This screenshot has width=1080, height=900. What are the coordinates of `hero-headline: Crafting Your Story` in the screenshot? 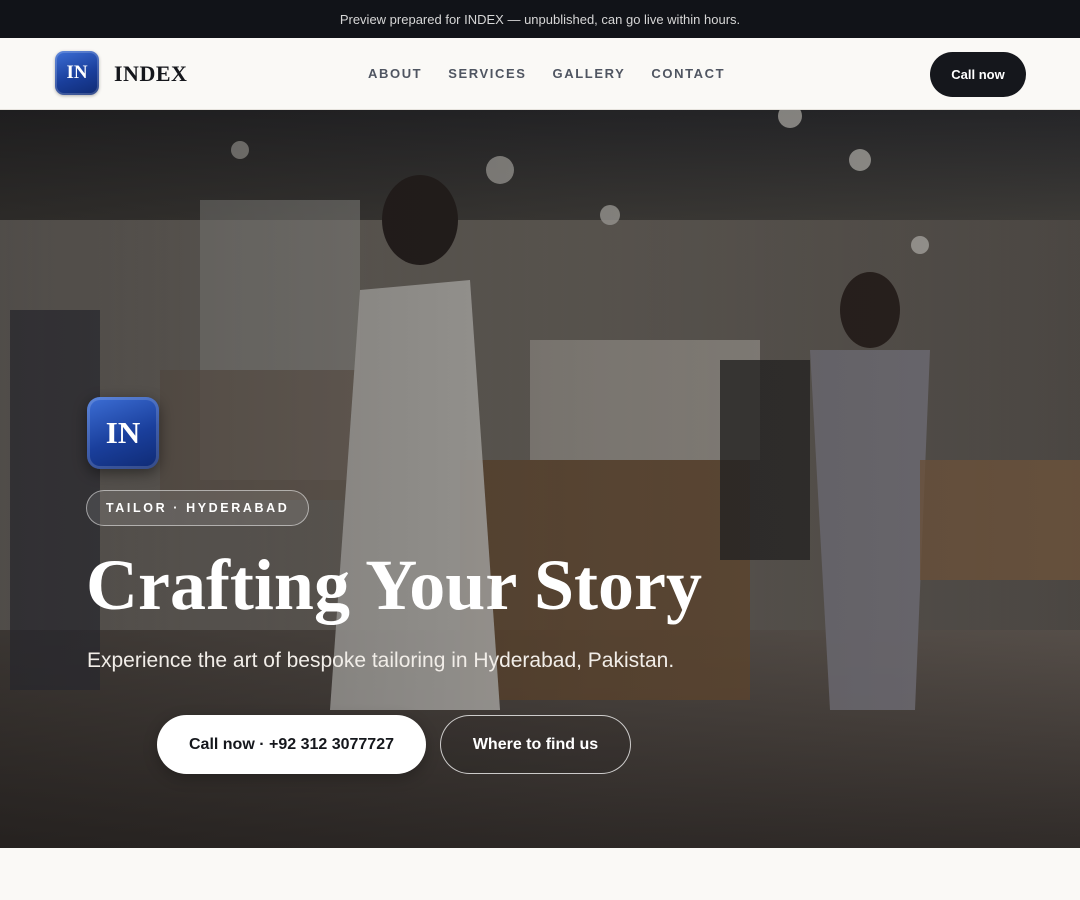 It's located at (394, 585).